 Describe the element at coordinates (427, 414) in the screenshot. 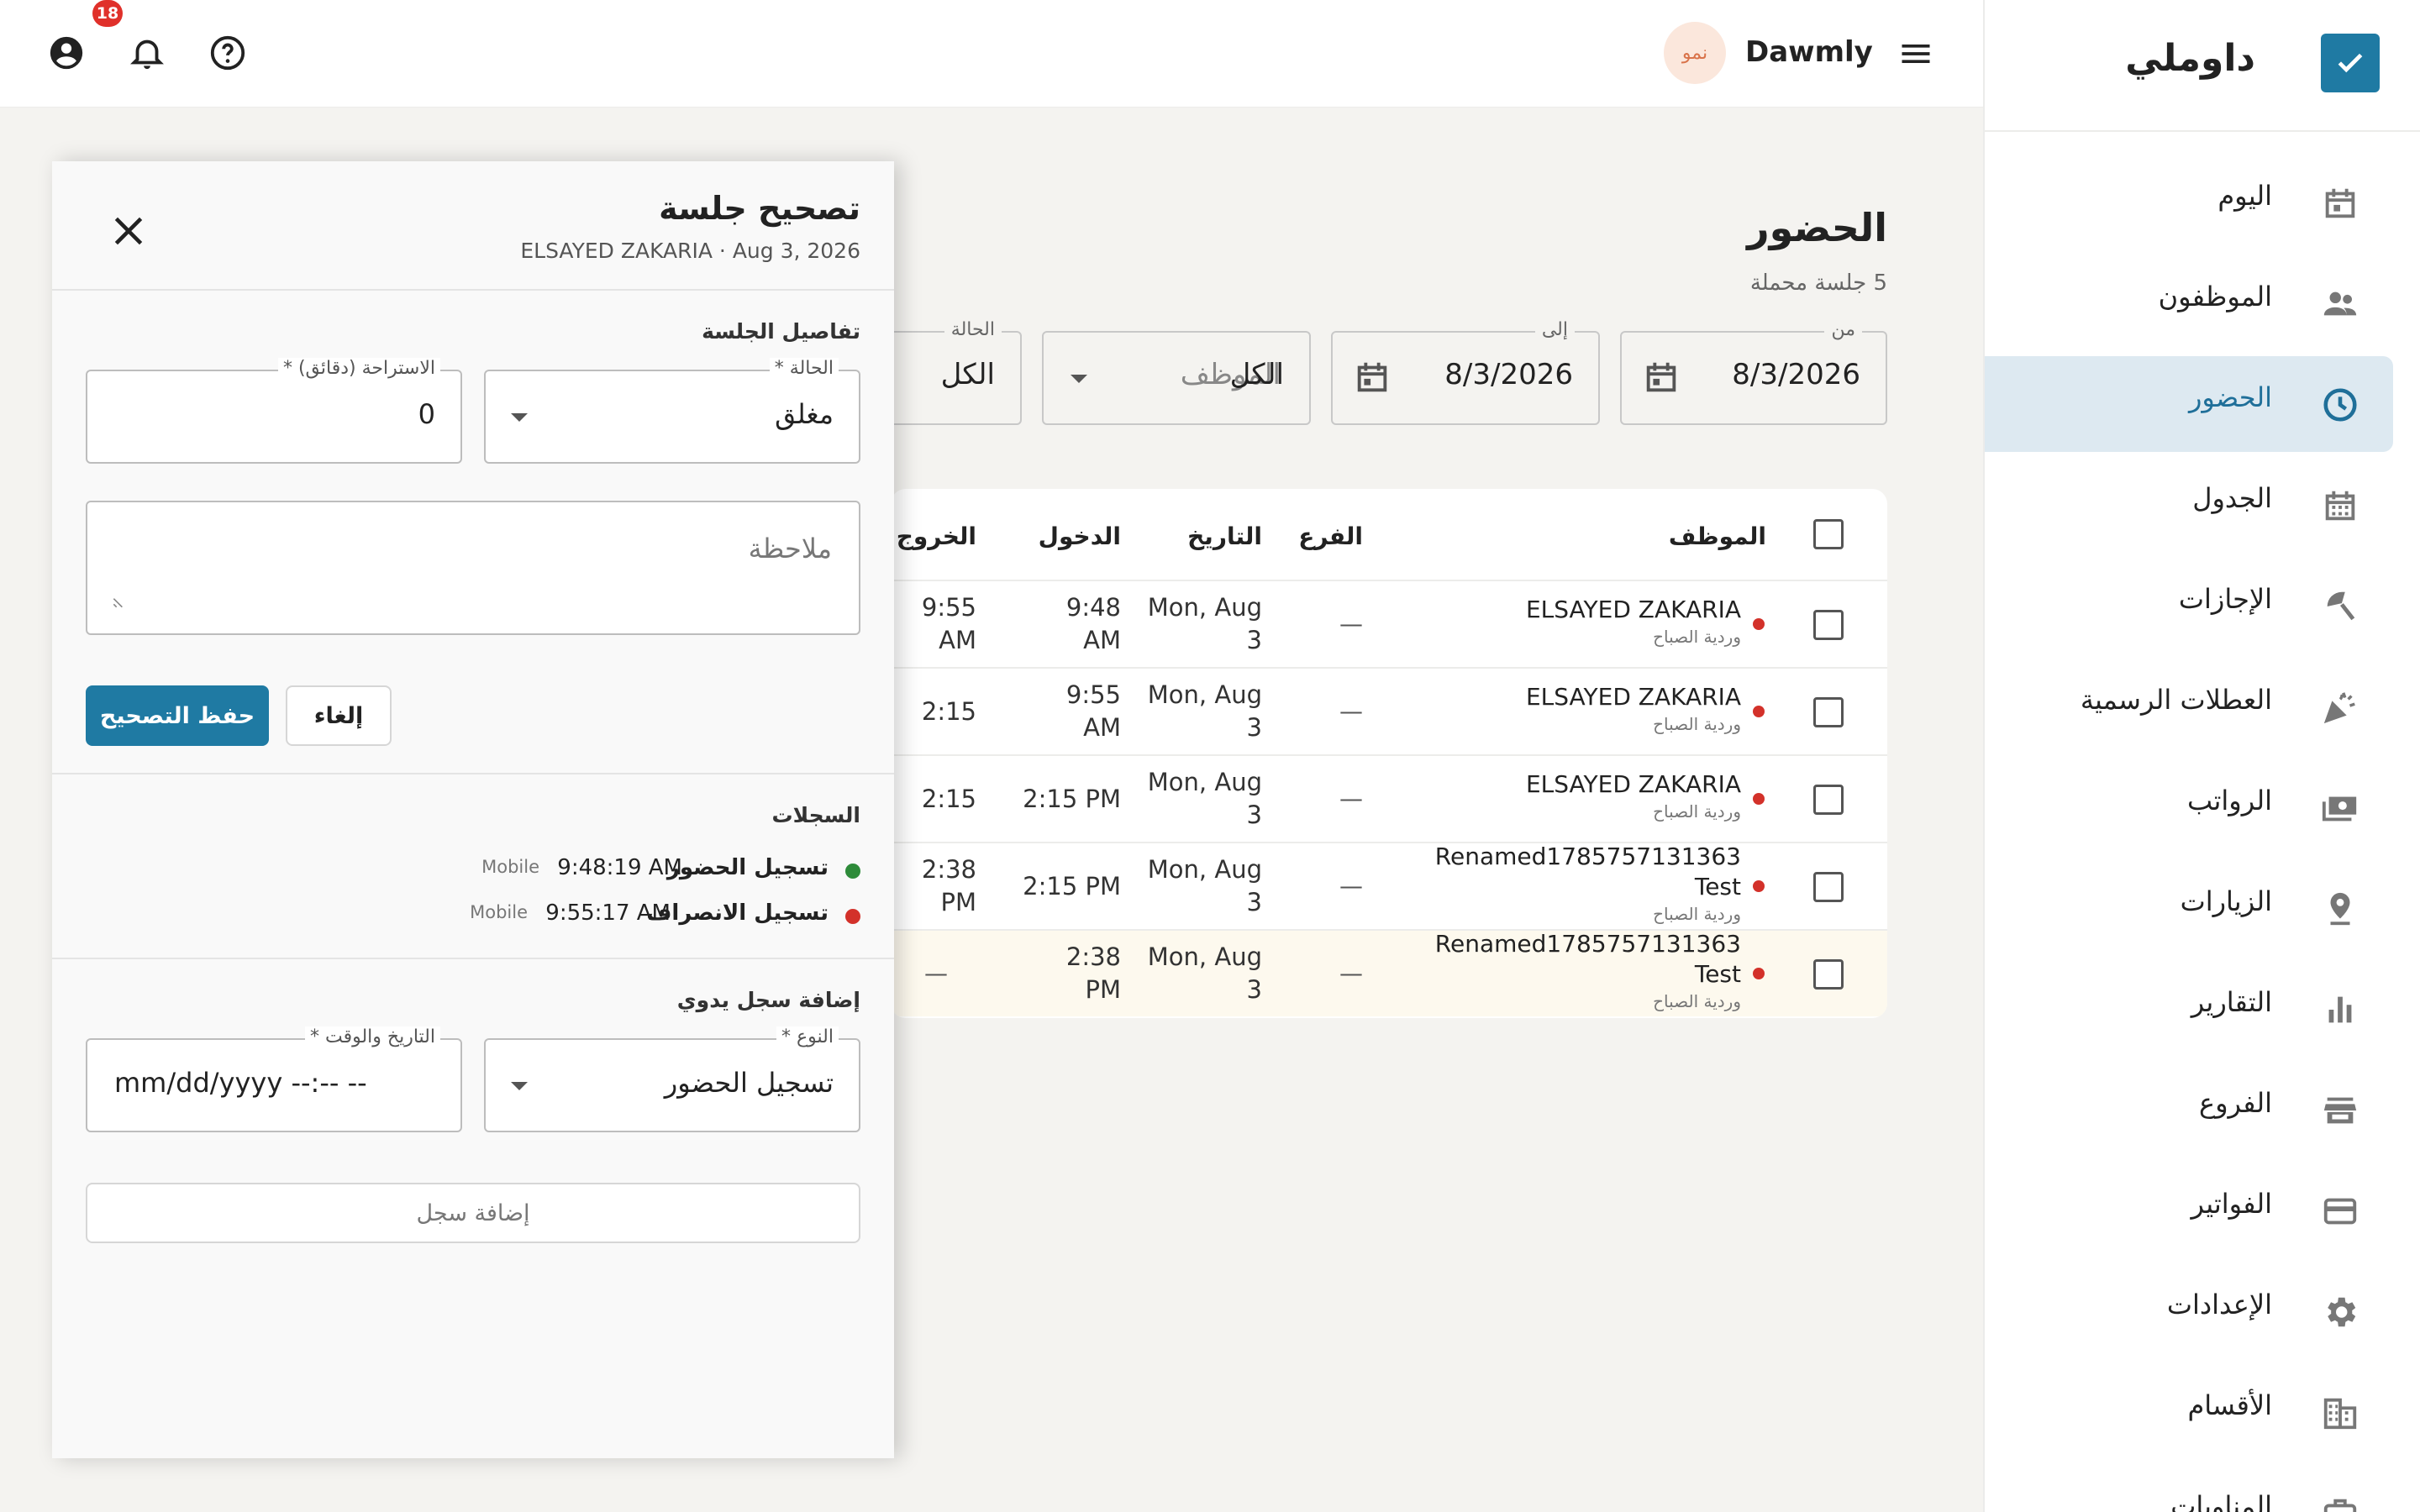

I see `break-minutes-value: 0` at that location.